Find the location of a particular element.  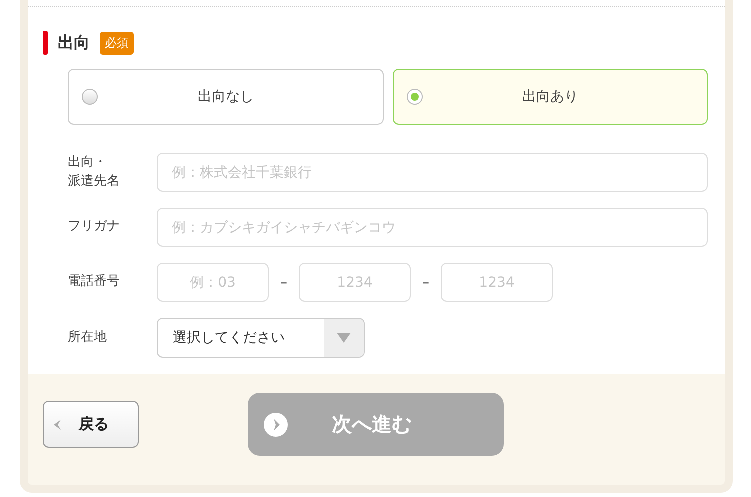

phone-field: 例：03 is located at coordinates (213, 282).